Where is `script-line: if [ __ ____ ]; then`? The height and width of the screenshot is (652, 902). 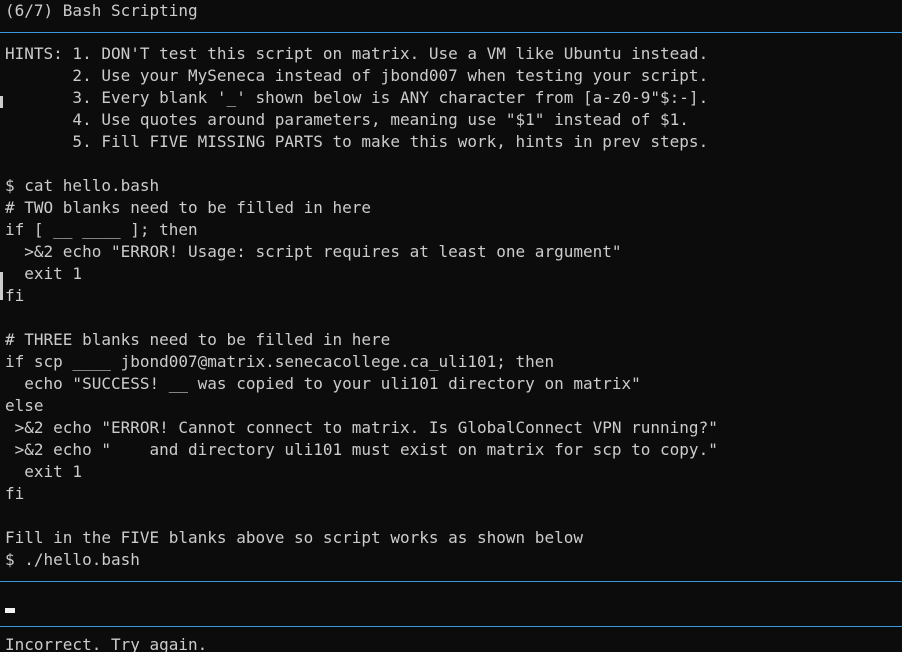 script-line: if [ __ ____ ]; then is located at coordinates (101, 229).